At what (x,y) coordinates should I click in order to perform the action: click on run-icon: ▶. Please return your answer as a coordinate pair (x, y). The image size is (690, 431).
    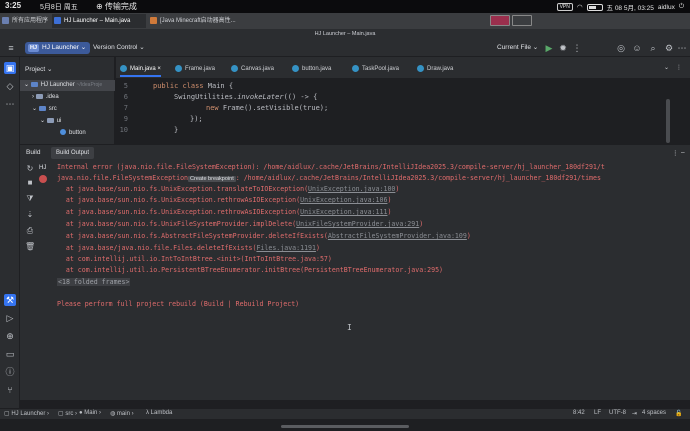
    Looking at the image, I should click on (549, 48).